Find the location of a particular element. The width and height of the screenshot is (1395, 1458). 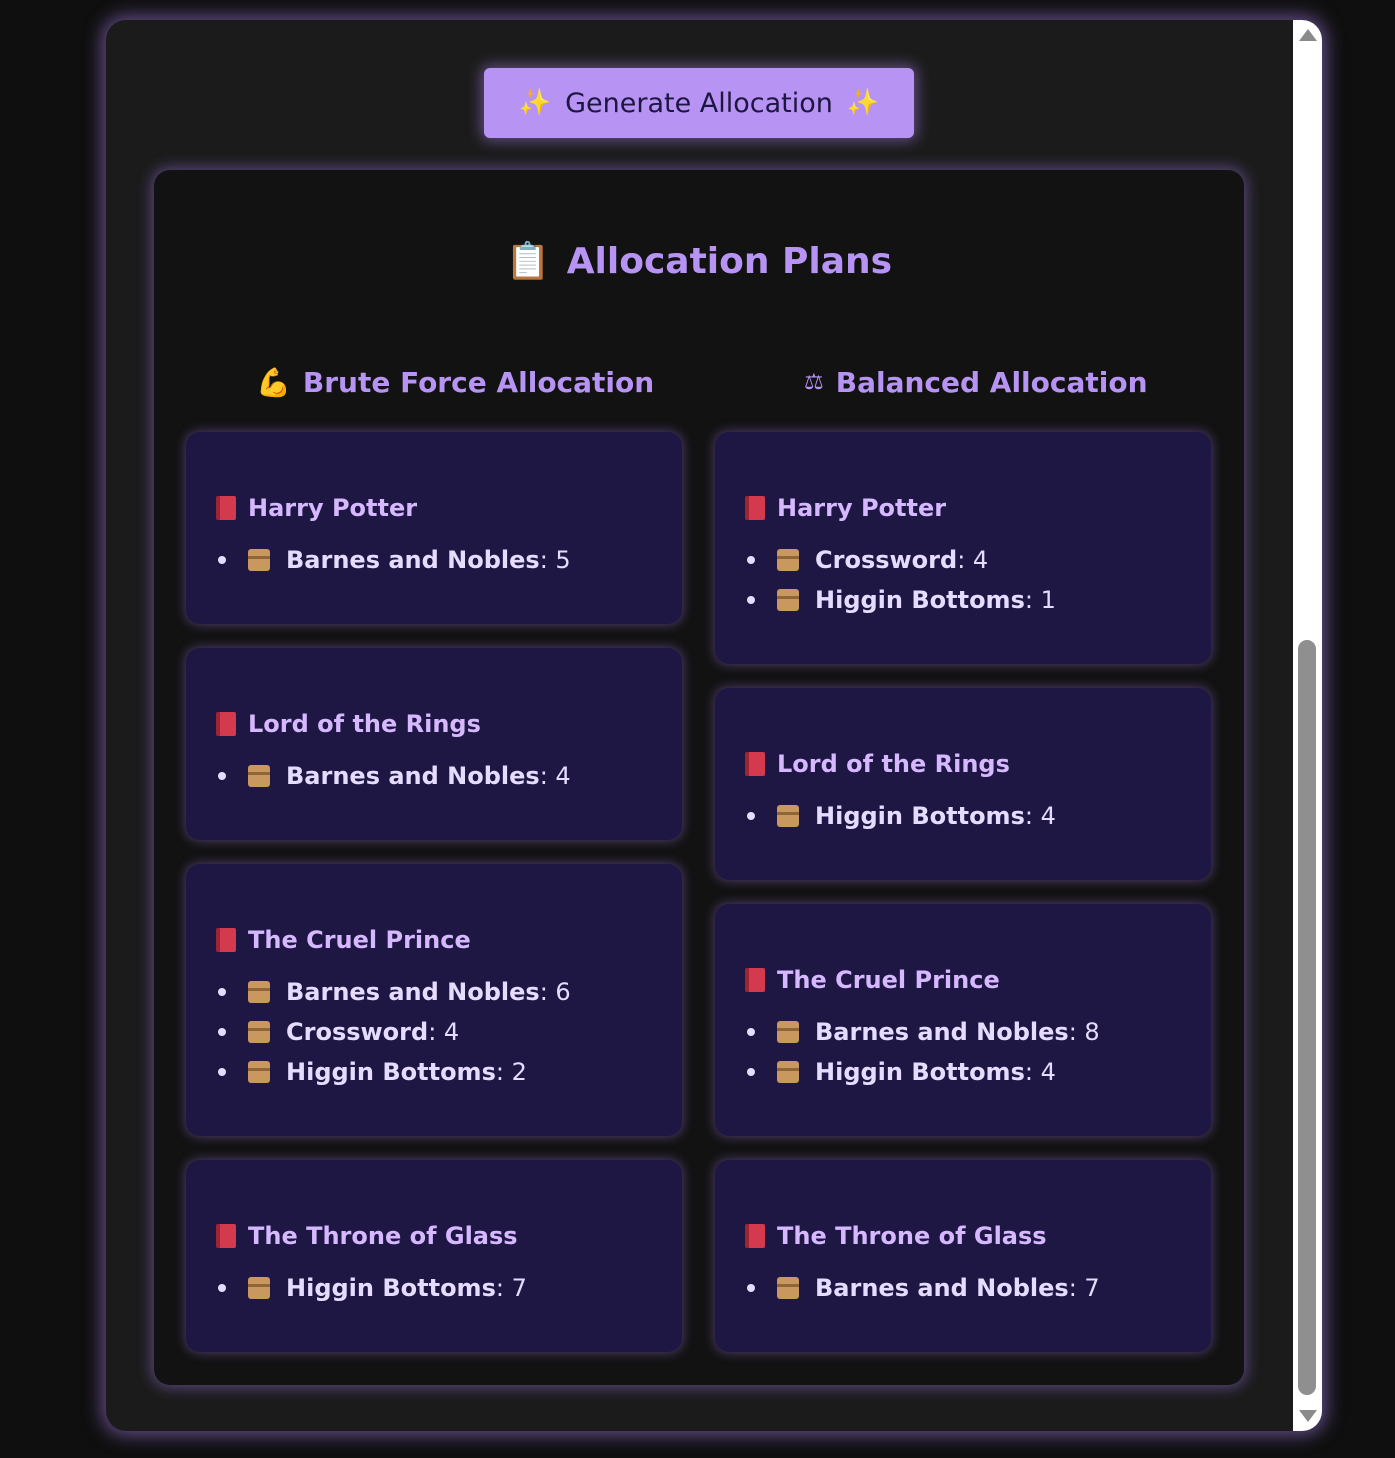

book-title: The Throne of Glass is located at coordinates (978, 1236).